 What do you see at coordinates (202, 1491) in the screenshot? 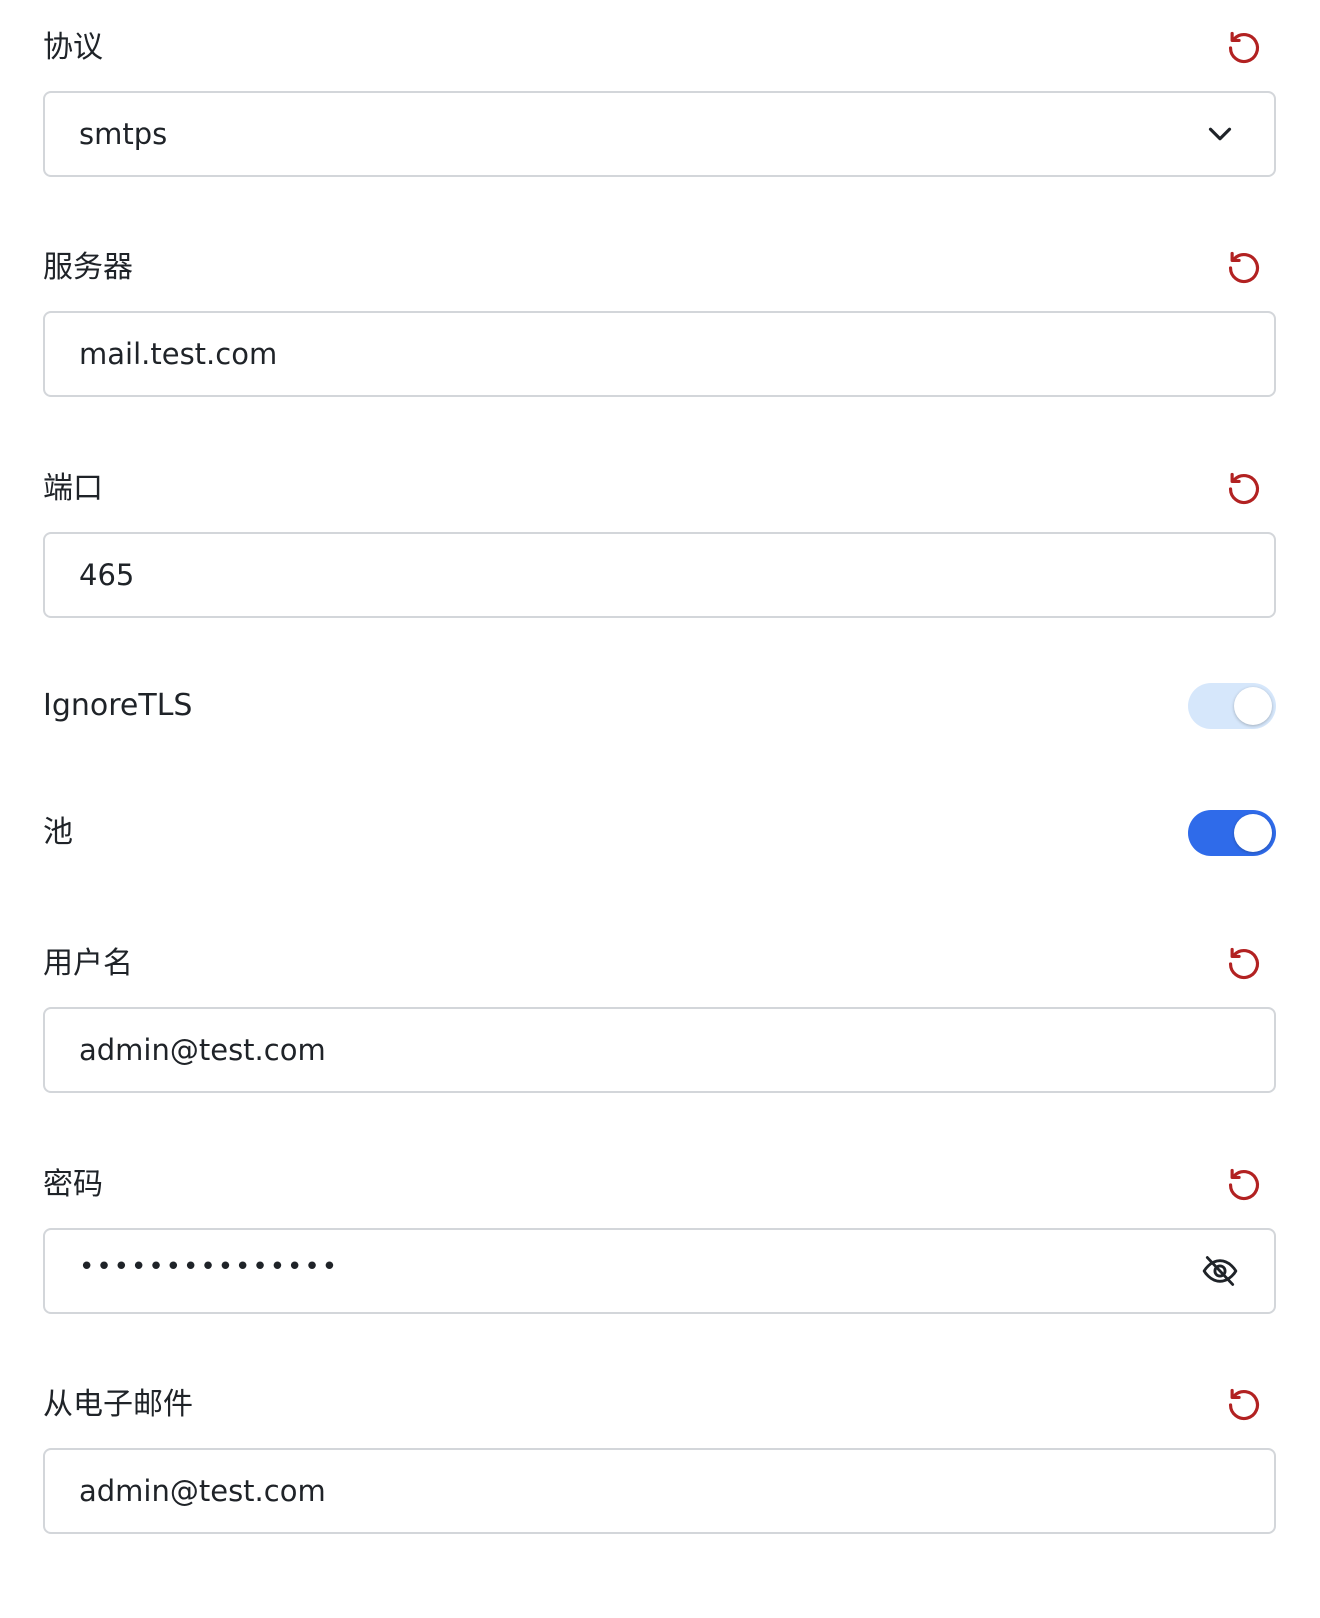
I see `from-email-input-value: admin@test.com` at bounding box center [202, 1491].